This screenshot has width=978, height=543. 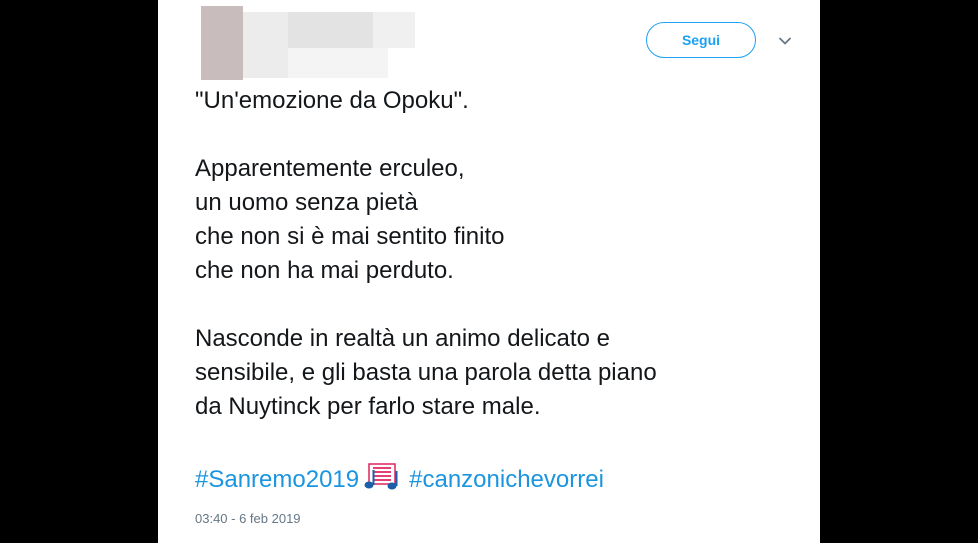 What do you see at coordinates (324, 270) in the screenshot?
I see `tweet-line: che non ha mai perduto.` at bounding box center [324, 270].